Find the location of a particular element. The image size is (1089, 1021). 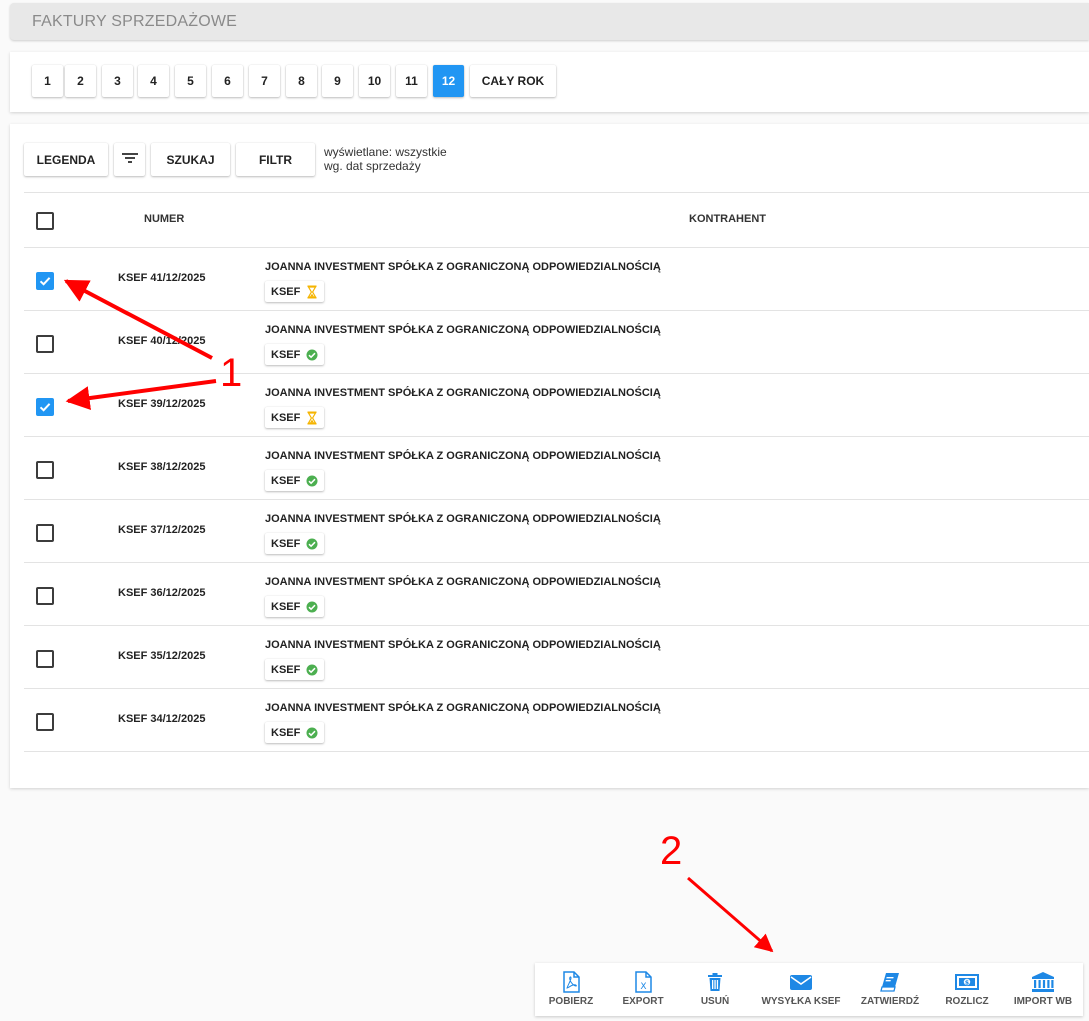

search-button: SZUKAJ is located at coordinates (190, 159).